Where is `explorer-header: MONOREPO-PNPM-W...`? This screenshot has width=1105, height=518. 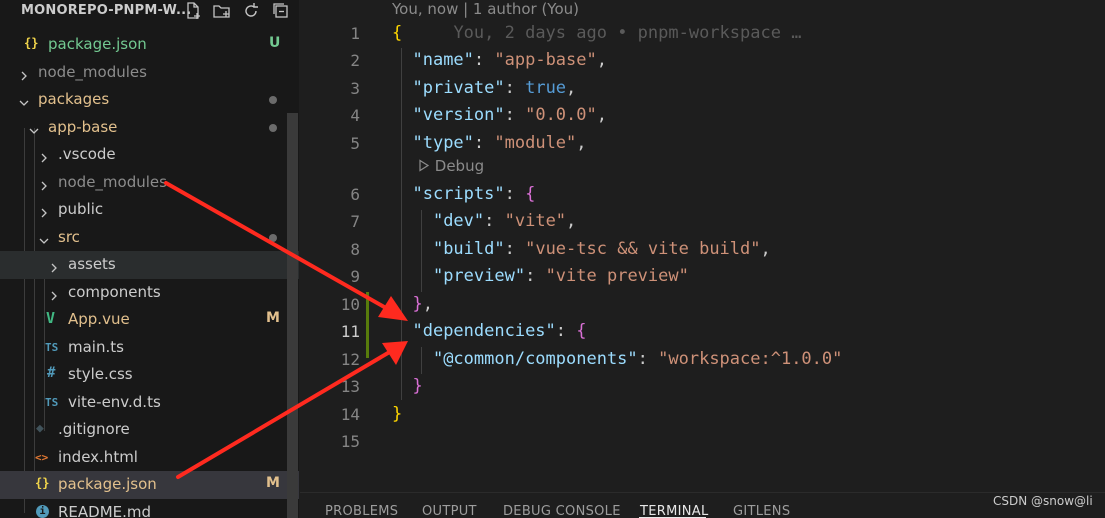
explorer-header: MONOREPO-PNPM-W... is located at coordinates (149, 11).